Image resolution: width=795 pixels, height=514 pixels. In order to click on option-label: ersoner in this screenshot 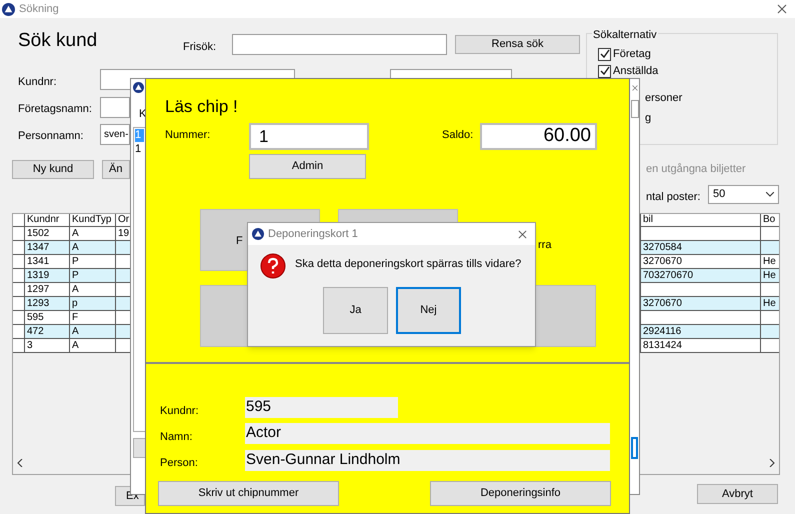, I will do `click(663, 98)`.